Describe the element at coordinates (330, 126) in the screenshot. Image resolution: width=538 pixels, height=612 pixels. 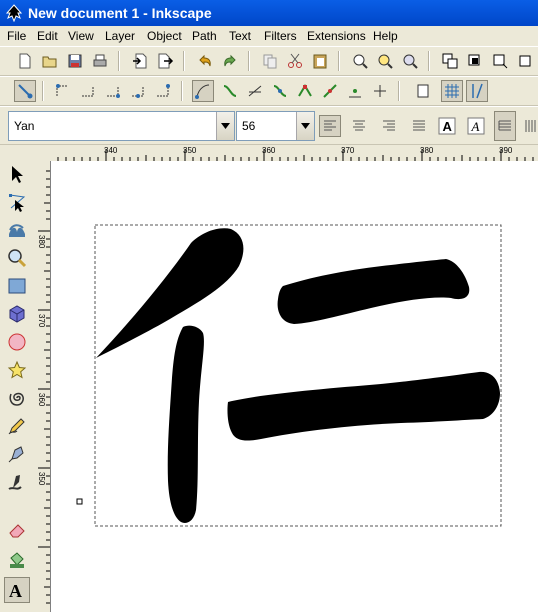
I see `align-left-button` at that location.